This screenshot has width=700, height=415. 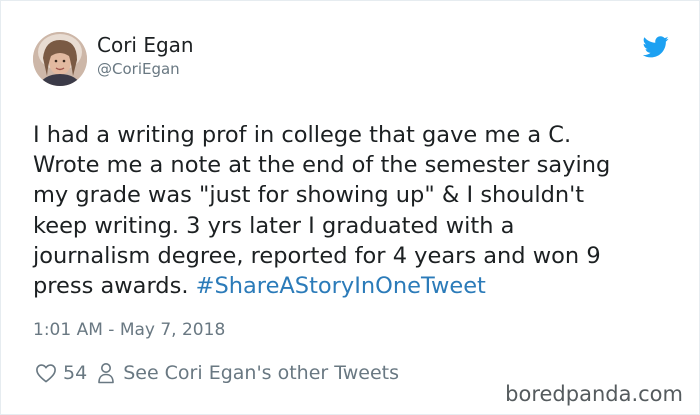 What do you see at coordinates (341, 286) in the screenshot?
I see `hashtag-link: #ShareAStoryInOneTweet` at bounding box center [341, 286].